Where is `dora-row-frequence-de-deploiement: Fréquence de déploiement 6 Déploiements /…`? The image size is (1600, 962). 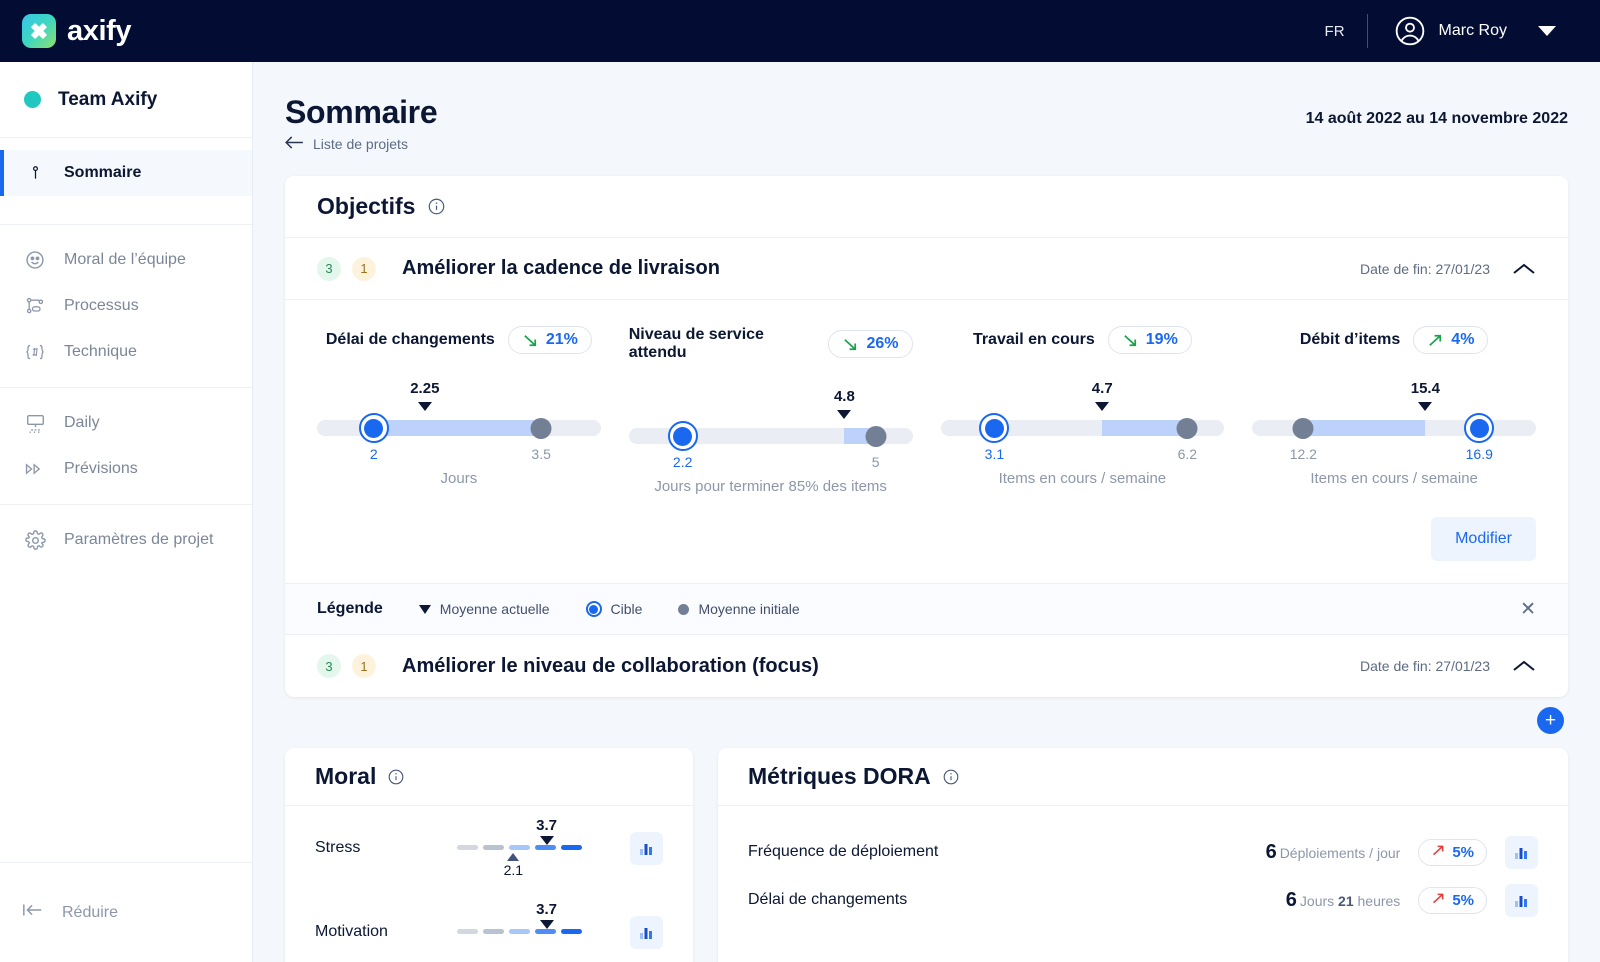
dora-row-frequence-de-deploiement: Fréquence de déploiement 6 Déploiements /… is located at coordinates (1143, 852).